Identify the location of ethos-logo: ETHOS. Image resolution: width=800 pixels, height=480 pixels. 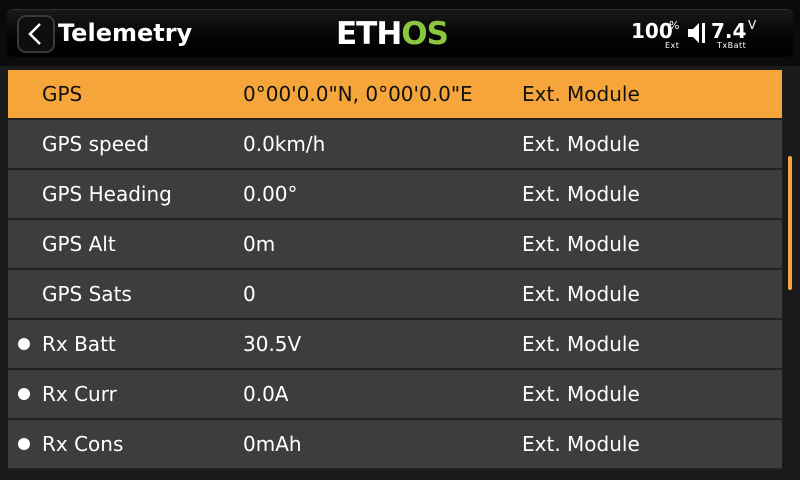
(392, 33).